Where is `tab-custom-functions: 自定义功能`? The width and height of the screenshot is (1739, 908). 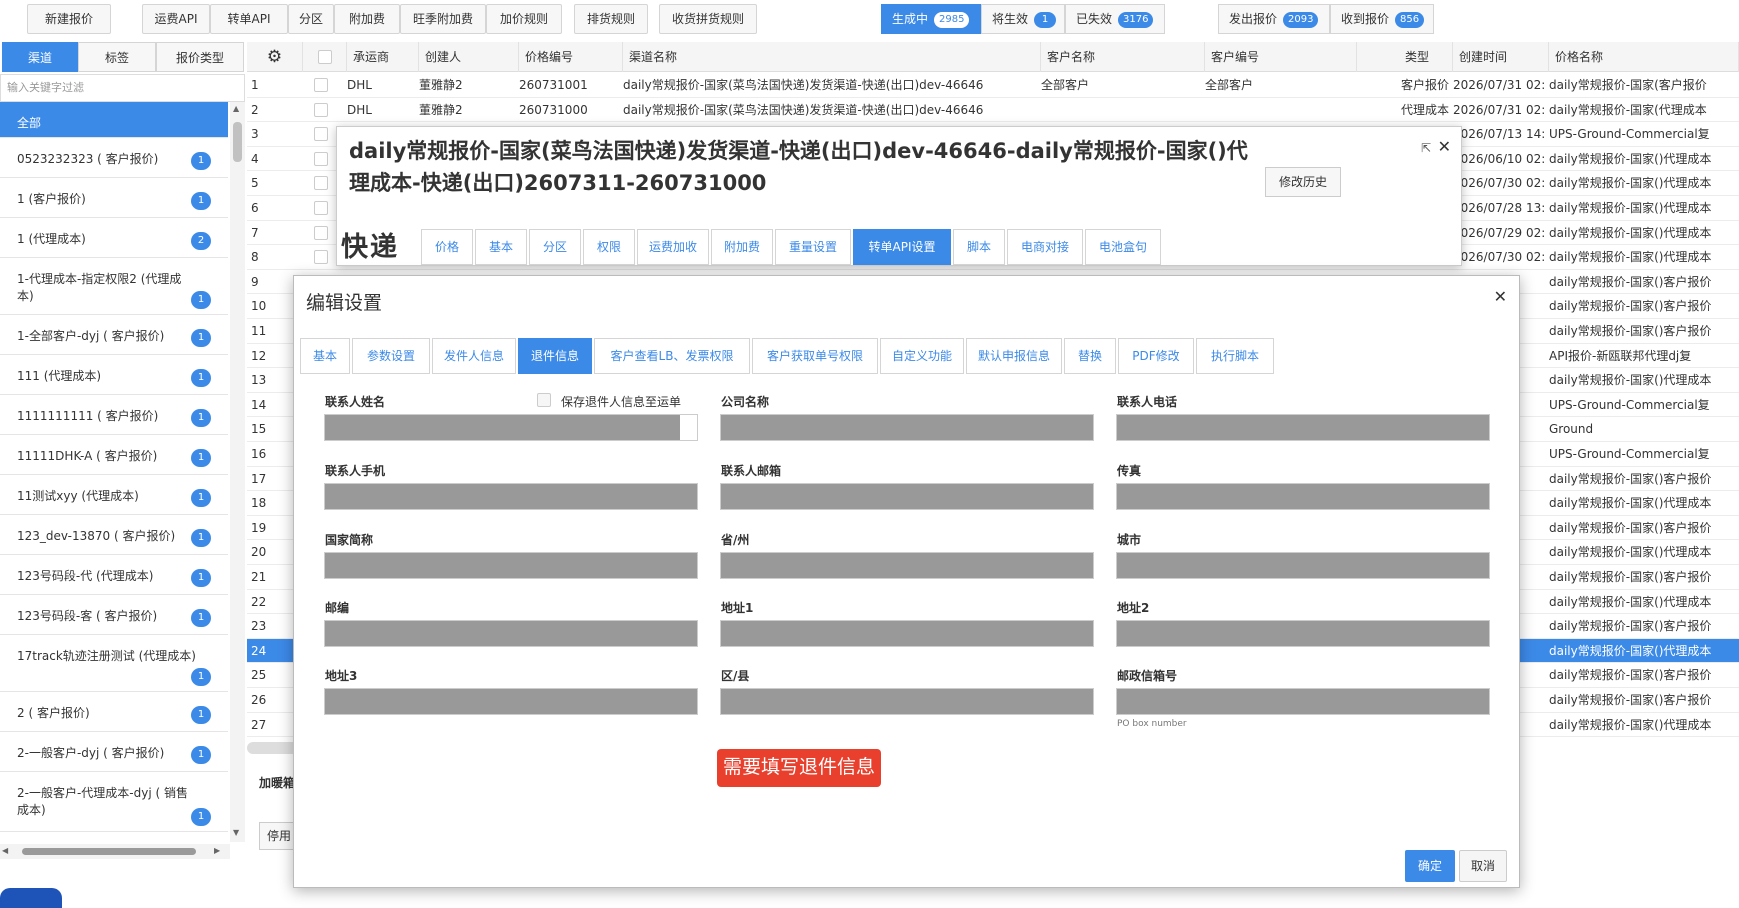 tab-custom-functions: 自定义功能 is located at coordinates (922, 356).